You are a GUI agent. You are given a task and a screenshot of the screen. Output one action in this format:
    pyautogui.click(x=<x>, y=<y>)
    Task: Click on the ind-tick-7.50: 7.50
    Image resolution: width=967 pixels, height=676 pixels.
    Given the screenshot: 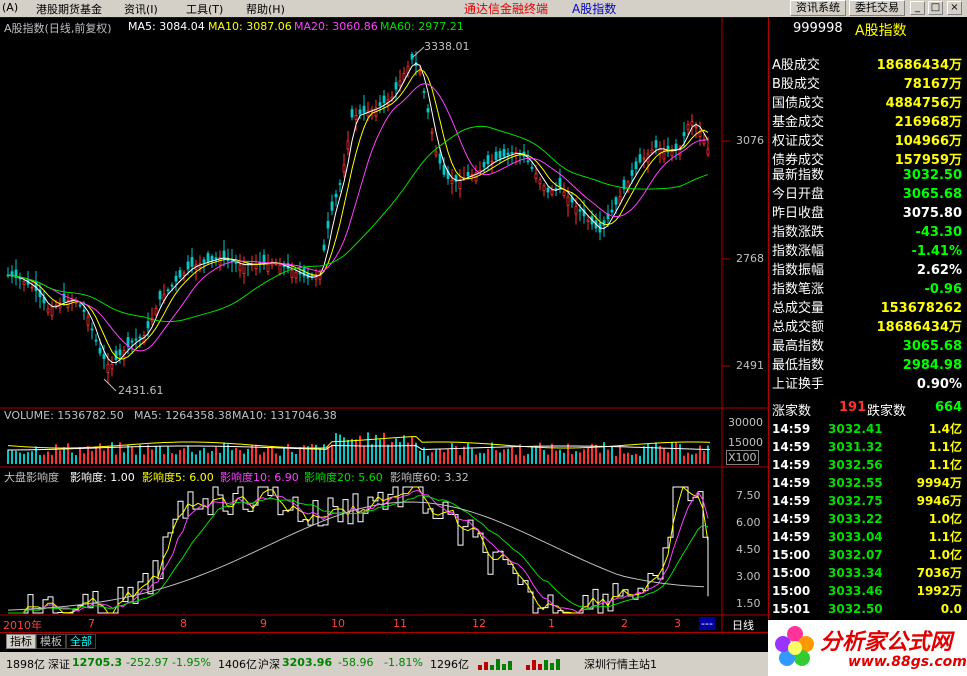 What is the action you would take?
    pyautogui.click(x=748, y=495)
    